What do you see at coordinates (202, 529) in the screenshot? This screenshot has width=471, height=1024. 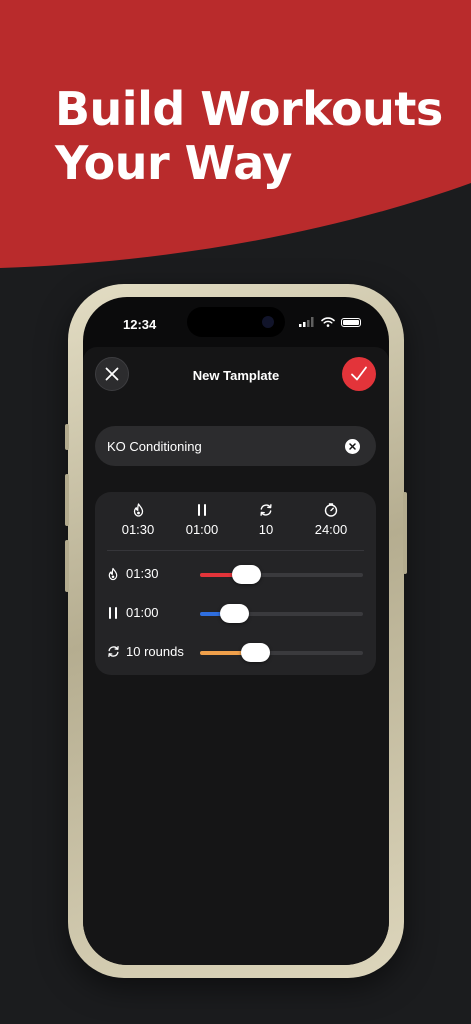 I see `summary-rest-value: 01:00` at bounding box center [202, 529].